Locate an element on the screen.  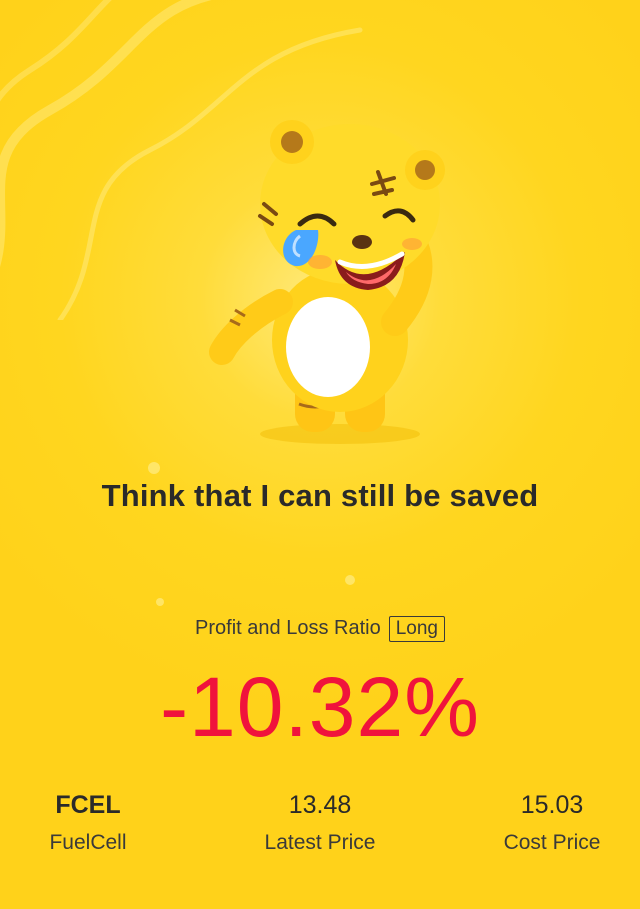
cost-price-value: 15.03 is located at coordinates (552, 805).